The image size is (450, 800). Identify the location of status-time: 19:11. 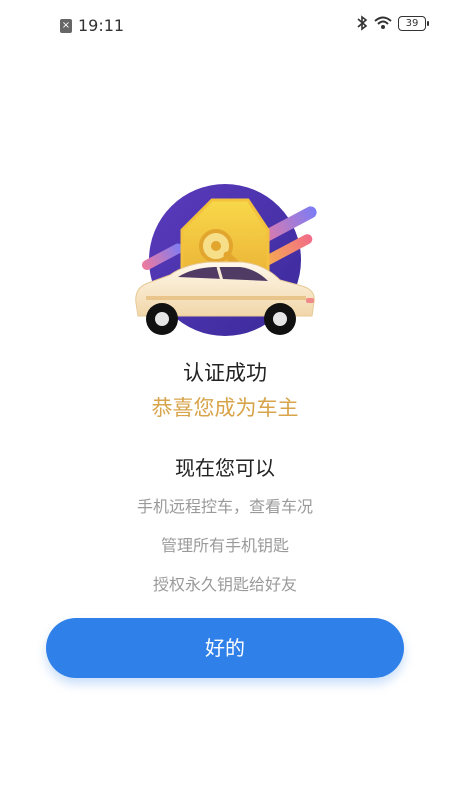
(101, 25).